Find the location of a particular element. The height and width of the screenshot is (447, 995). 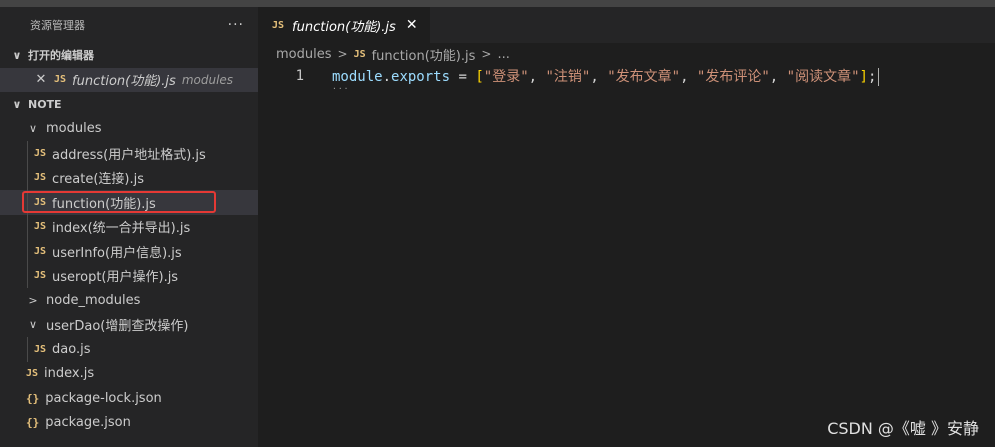

token-string: "发布评论" is located at coordinates (733, 77).